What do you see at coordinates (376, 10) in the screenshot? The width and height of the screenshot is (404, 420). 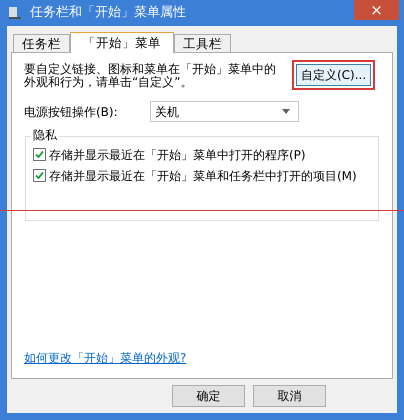 I see `close-button: ×` at bounding box center [376, 10].